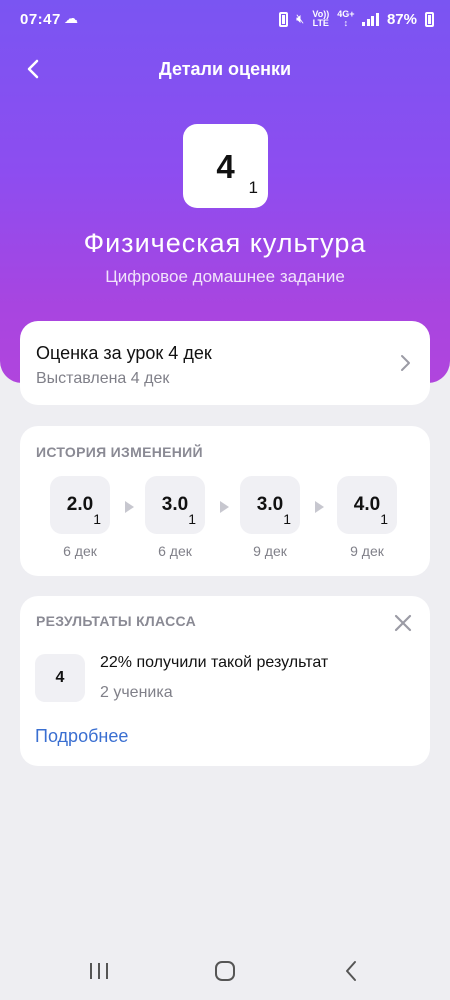 The height and width of the screenshot is (1000, 450). What do you see at coordinates (60, 678) in the screenshot?
I see `results-grade: 4` at bounding box center [60, 678].